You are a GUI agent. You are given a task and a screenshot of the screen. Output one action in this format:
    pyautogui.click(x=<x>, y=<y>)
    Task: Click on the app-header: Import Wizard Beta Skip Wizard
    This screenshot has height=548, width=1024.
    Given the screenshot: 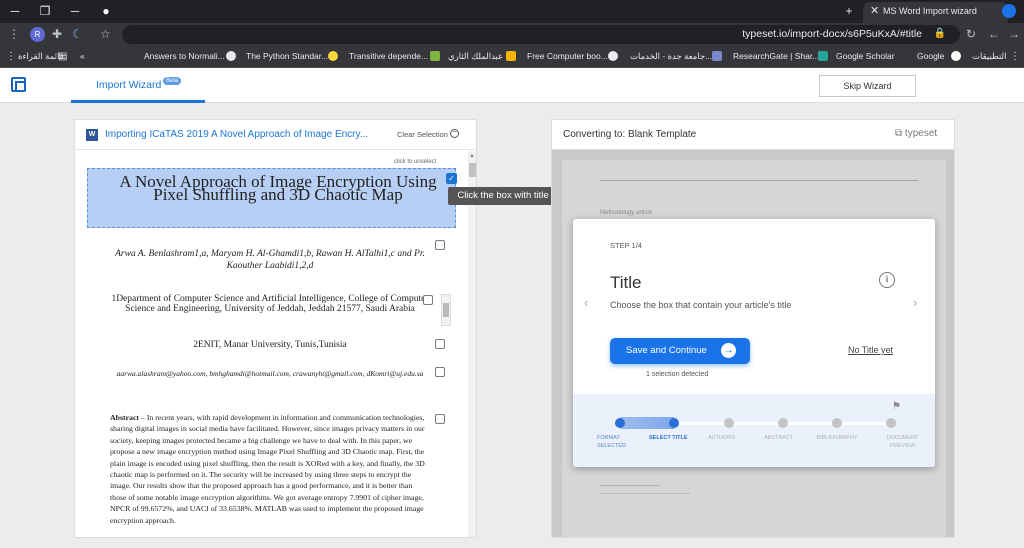 What is the action you would take?
    pyautogui.click(x=512, y=85)
    